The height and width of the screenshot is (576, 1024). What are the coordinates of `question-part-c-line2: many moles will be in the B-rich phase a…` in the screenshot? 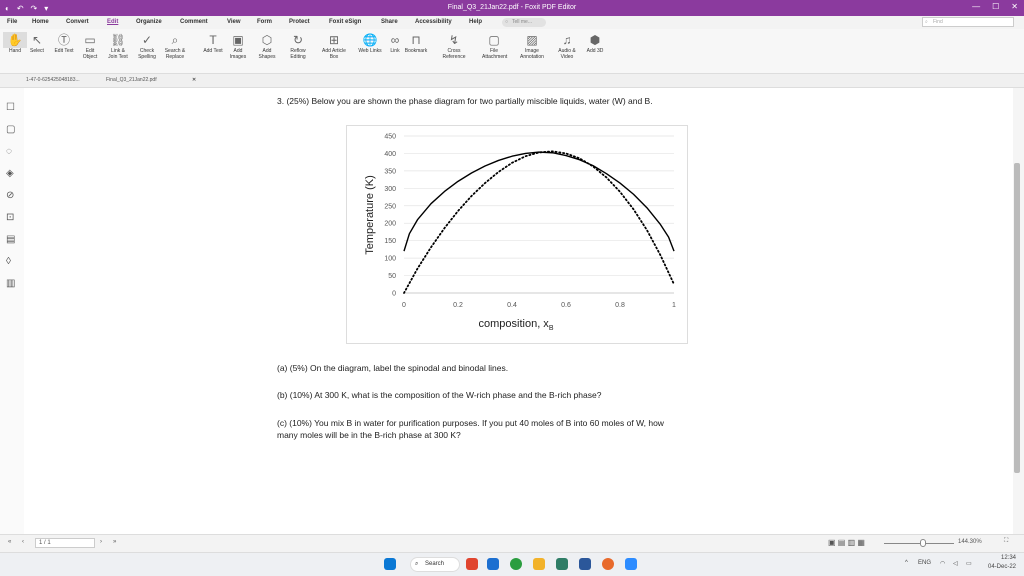 It's located at (369, 435).